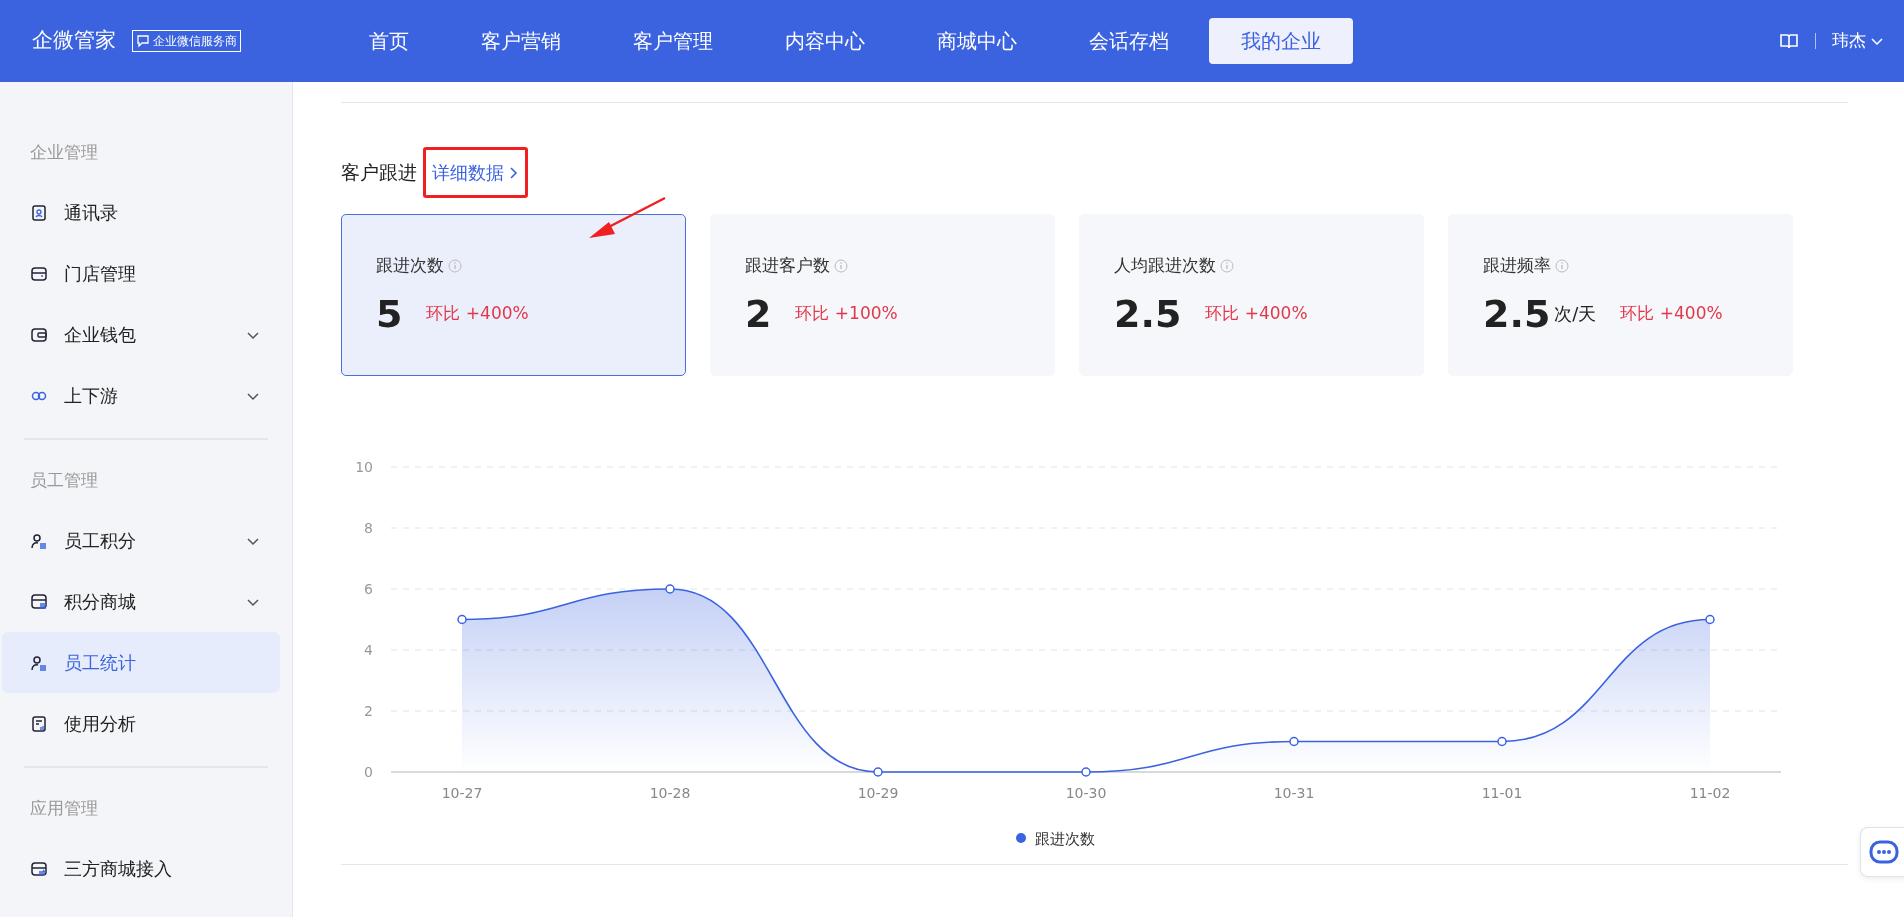 This screenshot has width=1904, height=917. Describe the element at coordinates (141, 212) in the screenshot. I see `sidebar-item: 通讯录` at that location.